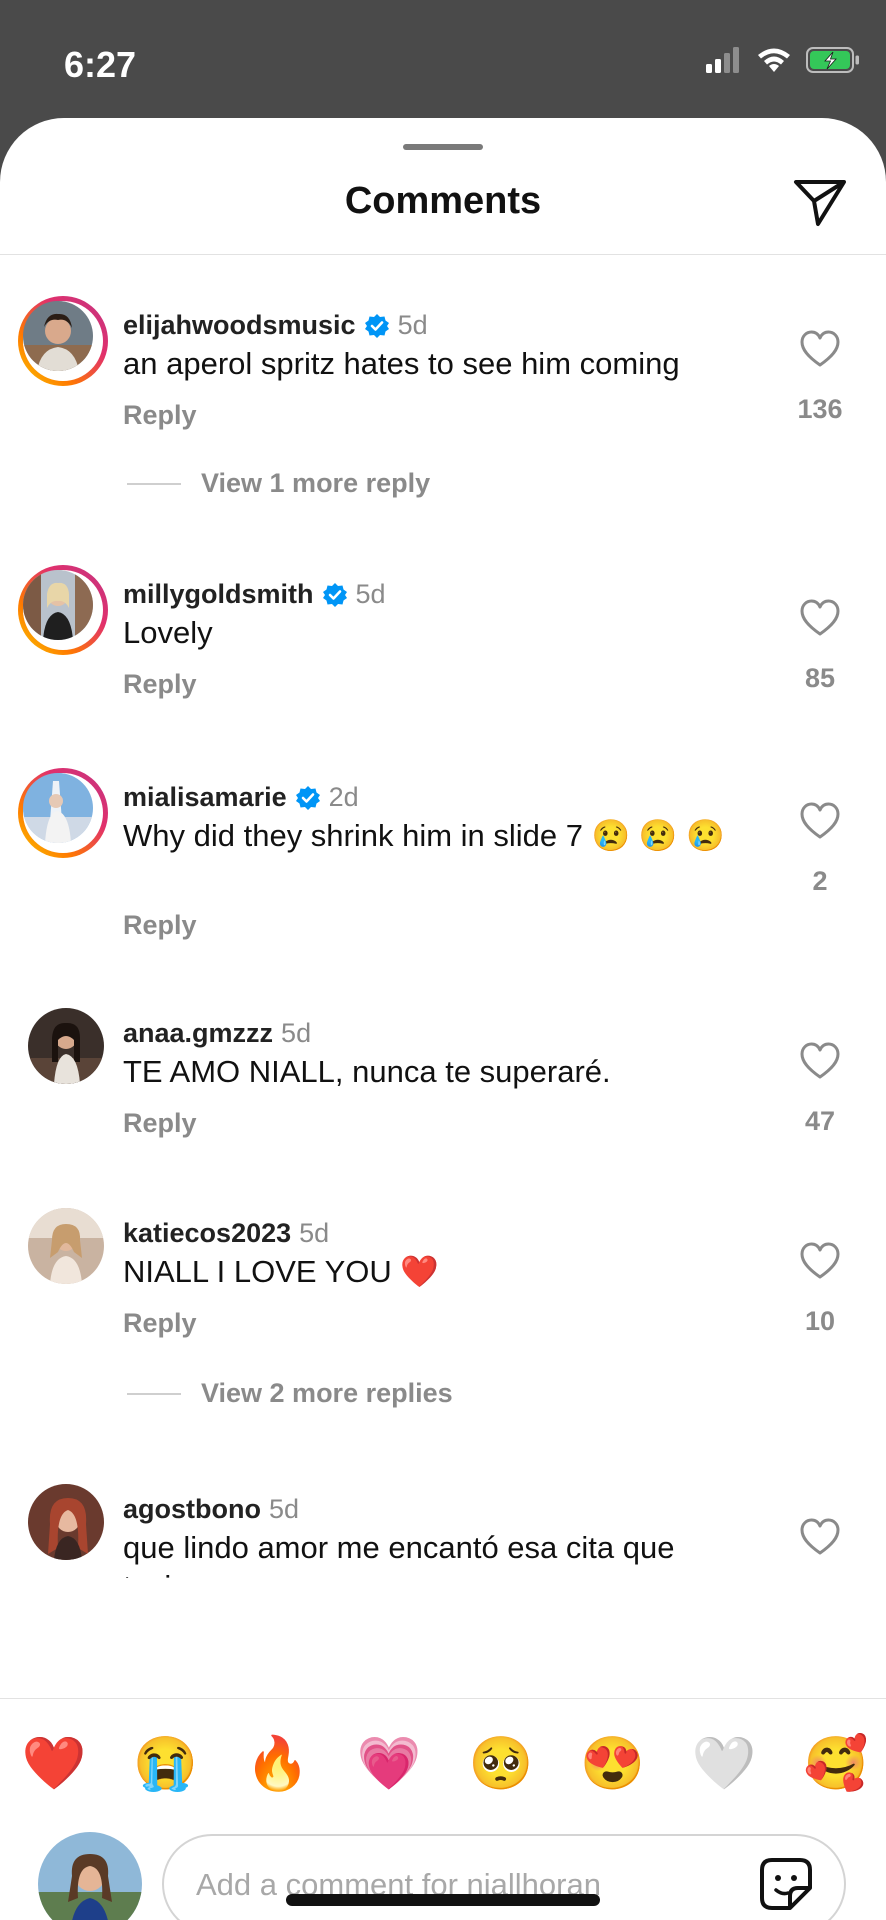  I want to click on comment-username: anaa.gmzzz, so click(198, 1033).